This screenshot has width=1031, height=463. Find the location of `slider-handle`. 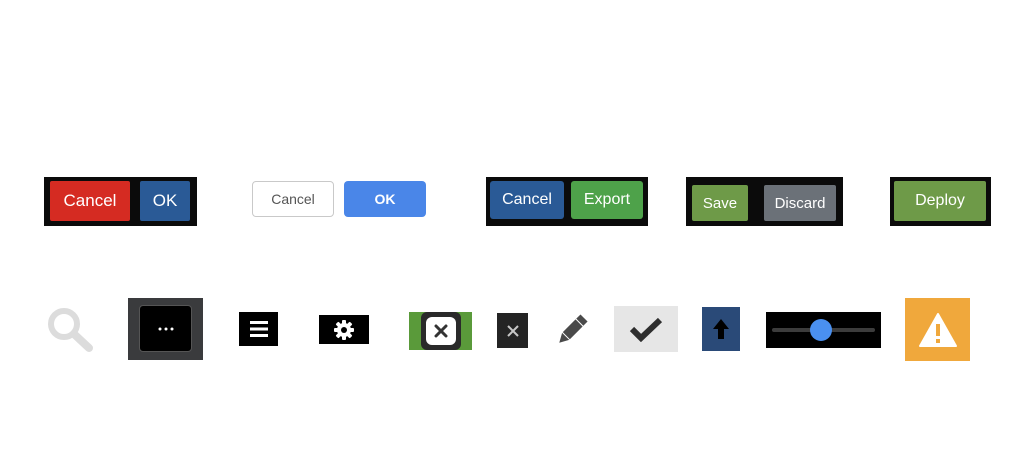

slider-handle is located at coordinates (821, 330).